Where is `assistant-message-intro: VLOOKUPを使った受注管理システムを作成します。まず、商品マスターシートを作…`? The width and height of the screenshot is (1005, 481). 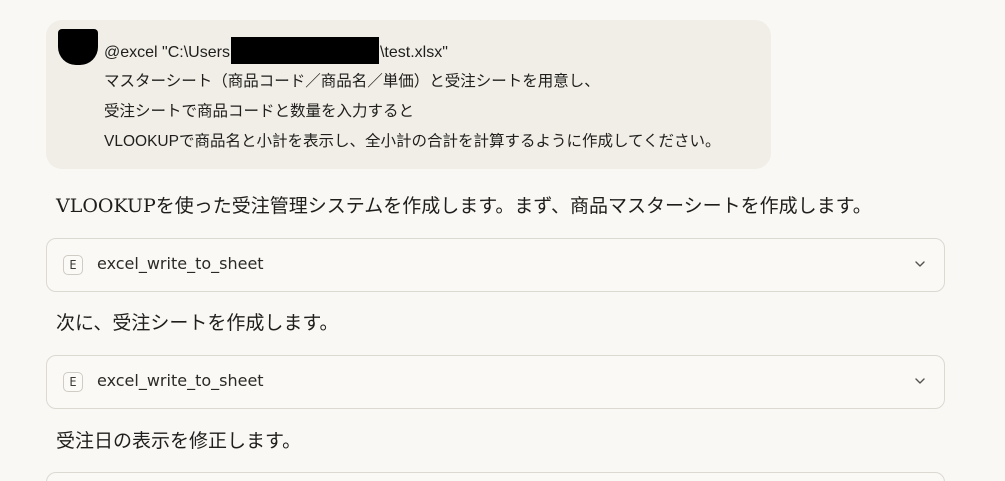 assistant-message-intro: VLOOKUPを使った受注管理システムを作成します。まず、商品マスターシートを作… is located at coordinates (464, 206).